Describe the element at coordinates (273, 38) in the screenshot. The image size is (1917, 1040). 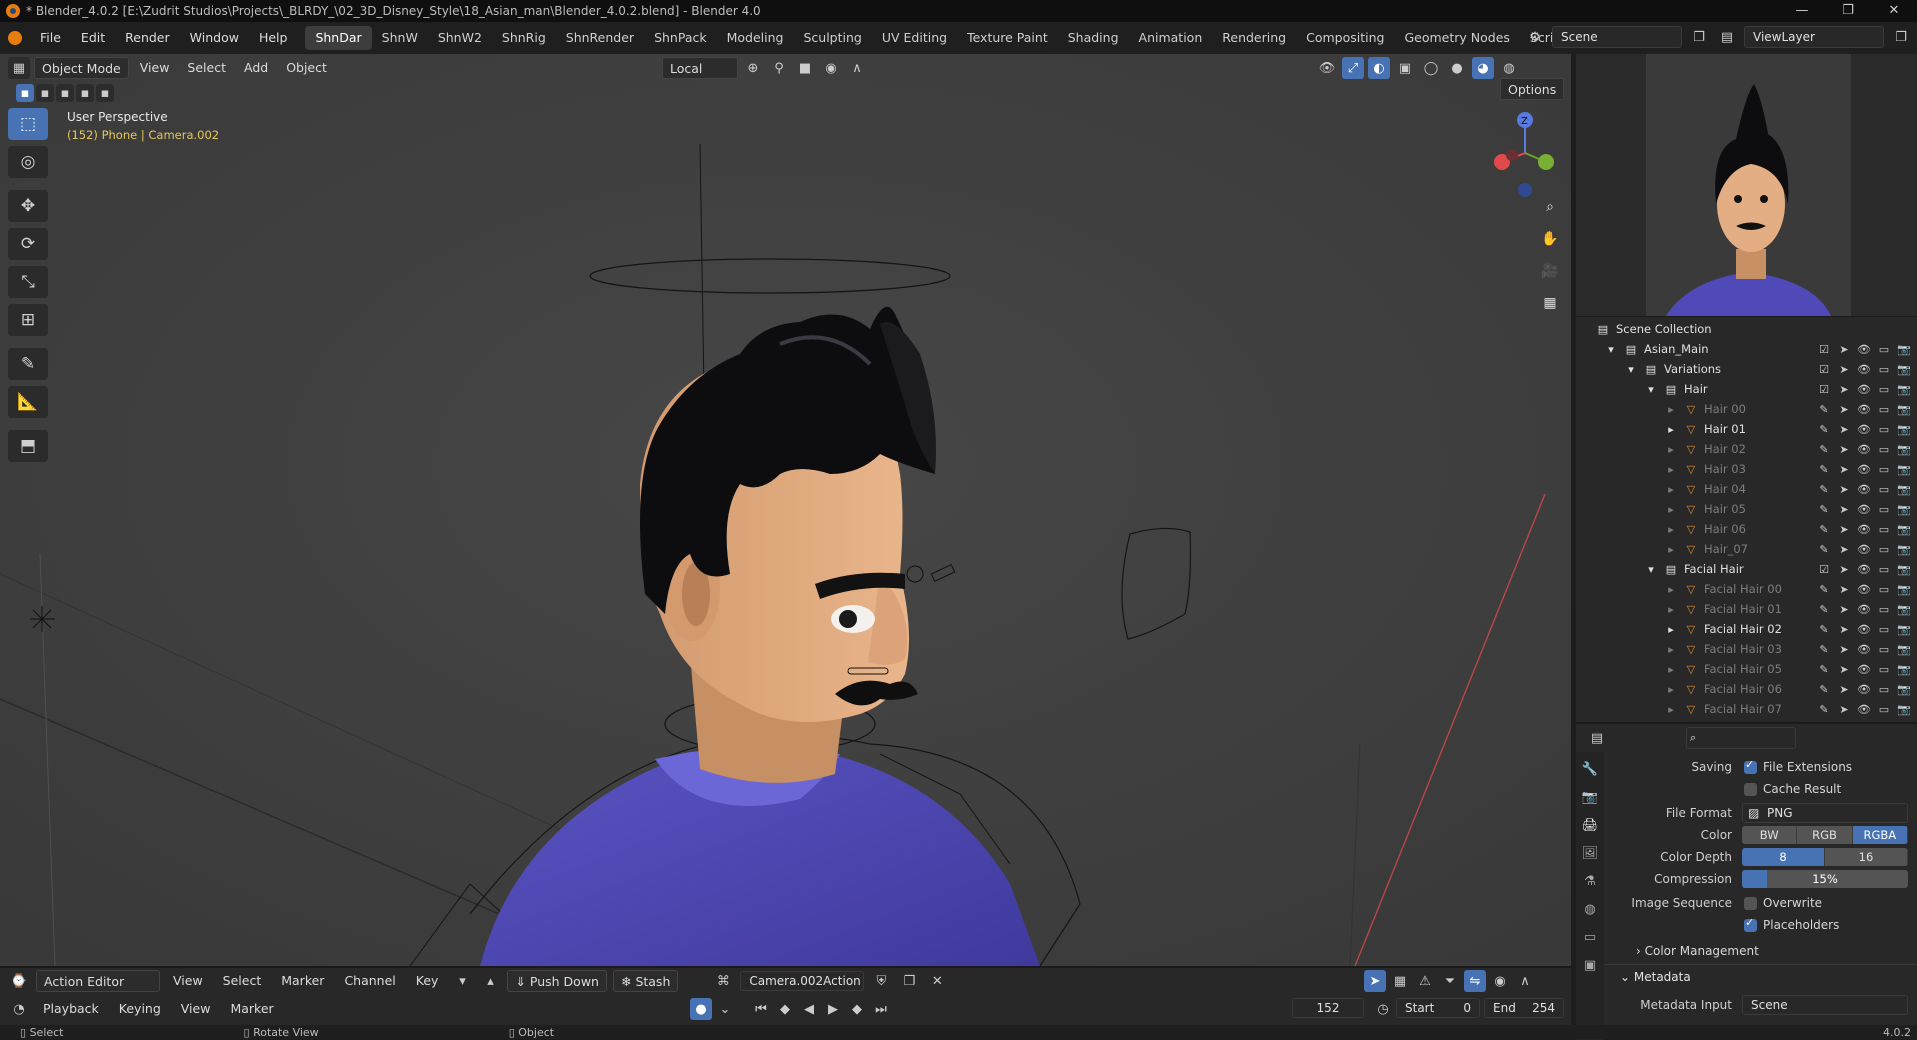
I see `menu-help: Help` at that location.